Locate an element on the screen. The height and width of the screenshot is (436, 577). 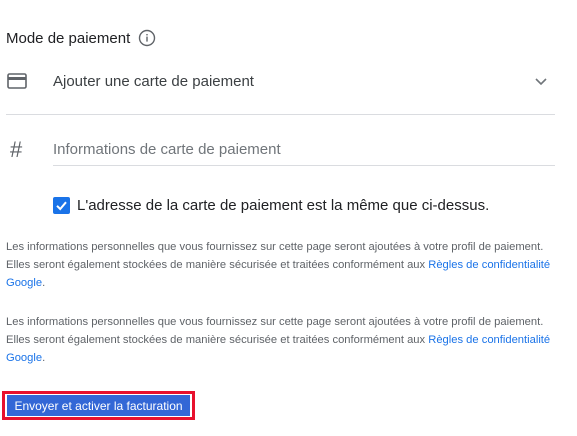
add-payment-card-dropdown: Ajouter une carte de paiement is located at coordinates (277, 83).